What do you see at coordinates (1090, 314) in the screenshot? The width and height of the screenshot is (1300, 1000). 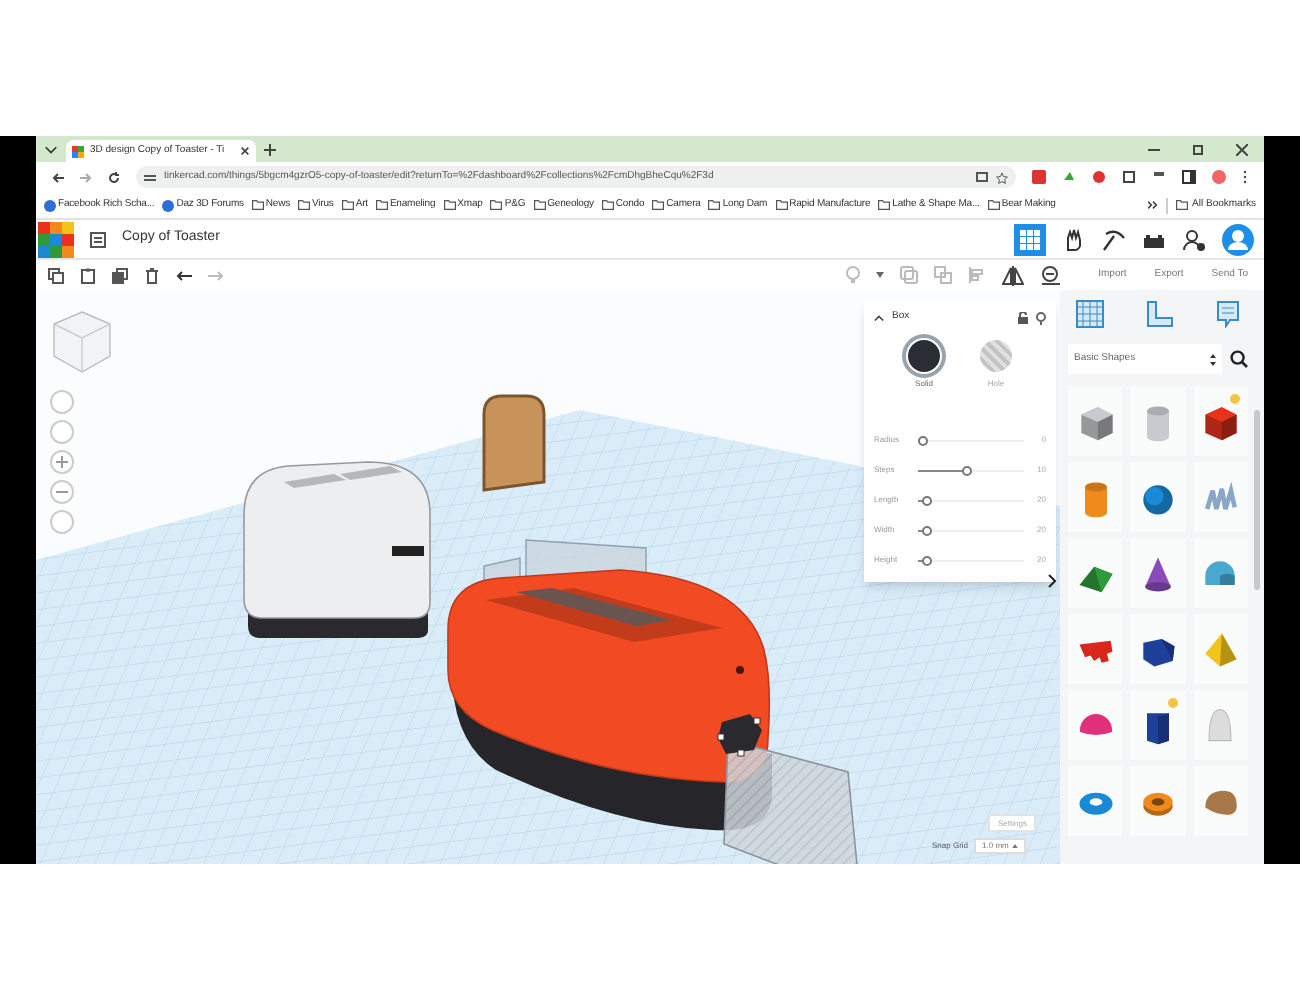 I see `workplane-icon` at bounding box center [1090, 314].